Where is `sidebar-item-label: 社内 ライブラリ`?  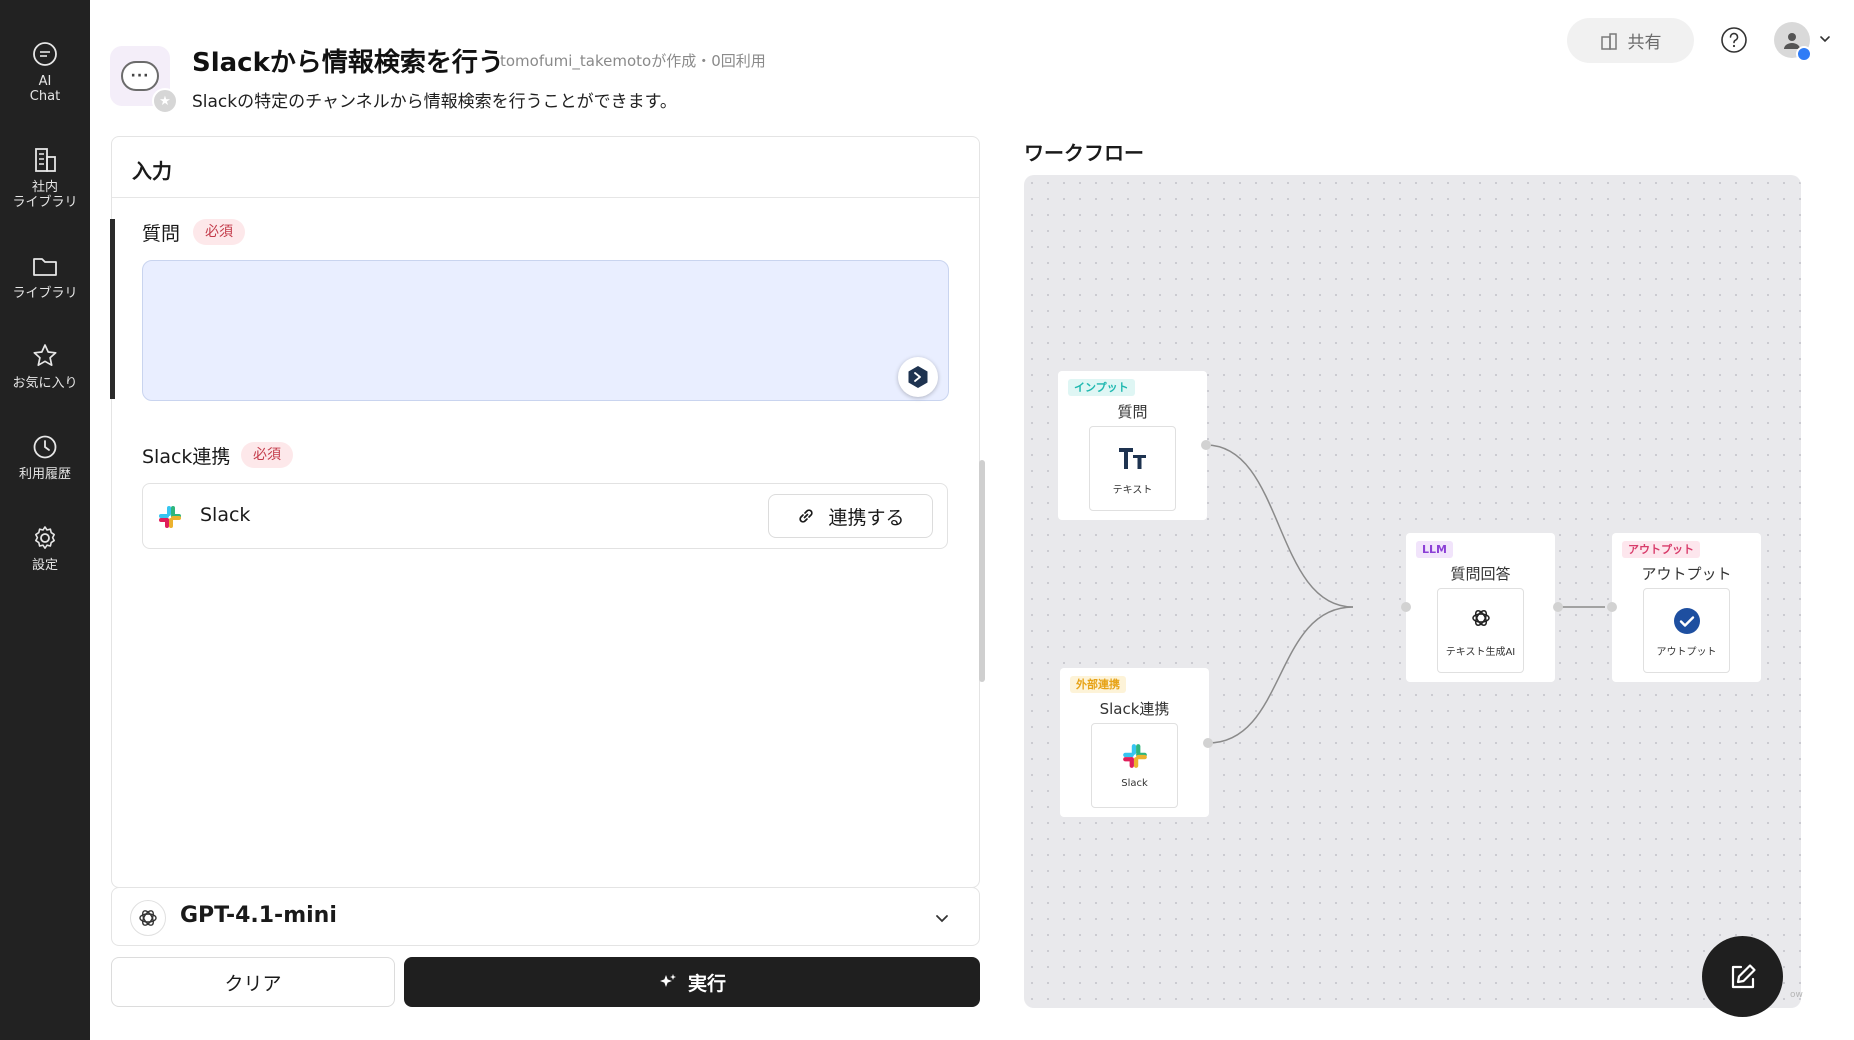
sidebar-item-label: 社内 ライブラリ is located at coordinates (45, 195).